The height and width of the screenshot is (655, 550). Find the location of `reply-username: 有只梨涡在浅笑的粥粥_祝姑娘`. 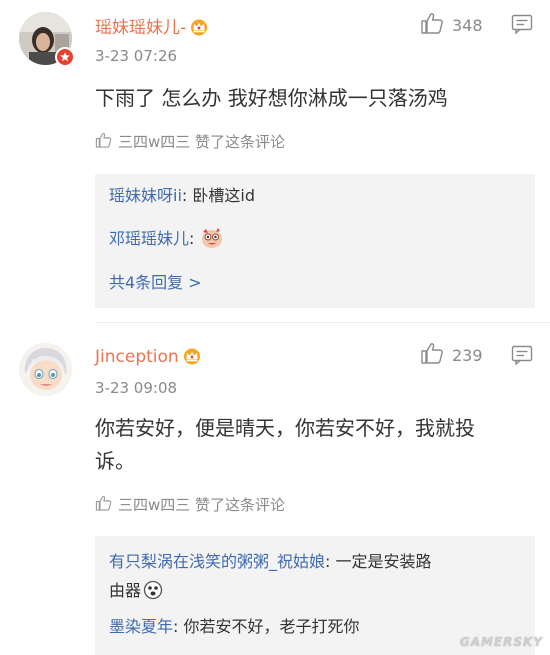

reply-username: 有只梨涡在浅笑的粥粥_祝姑娘 is located at coordinates (217, 561).